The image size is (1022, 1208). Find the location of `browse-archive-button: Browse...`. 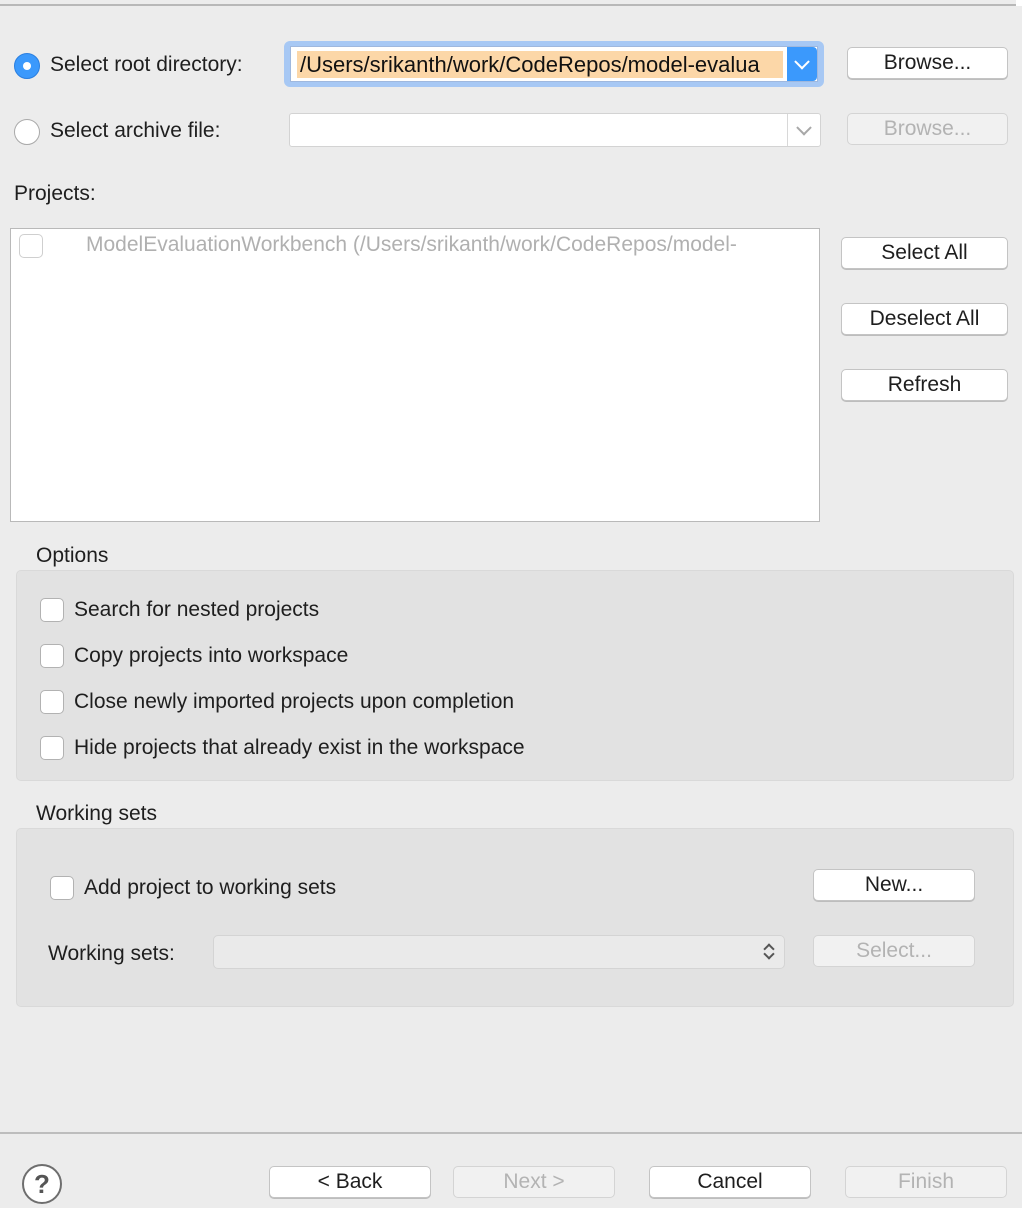

browse-archive-button: Browse... is located at coordinates (927, 129).